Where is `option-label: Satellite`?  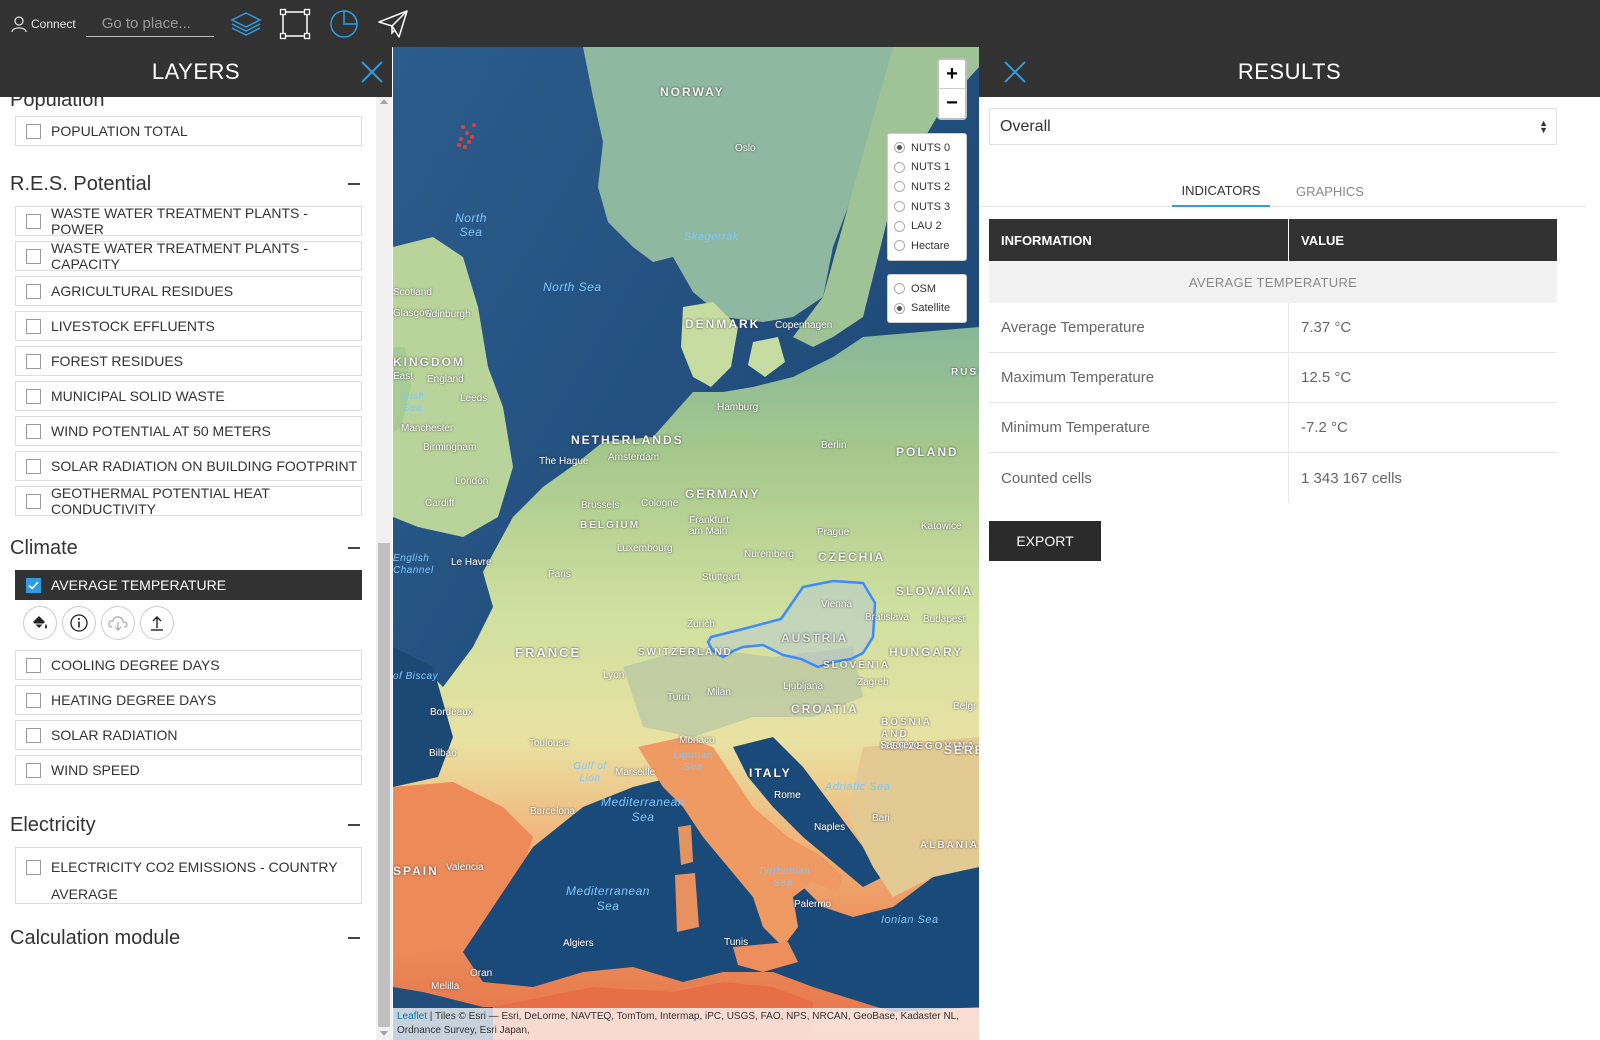 option-label: Satellite is located at coordinates (931, 308).